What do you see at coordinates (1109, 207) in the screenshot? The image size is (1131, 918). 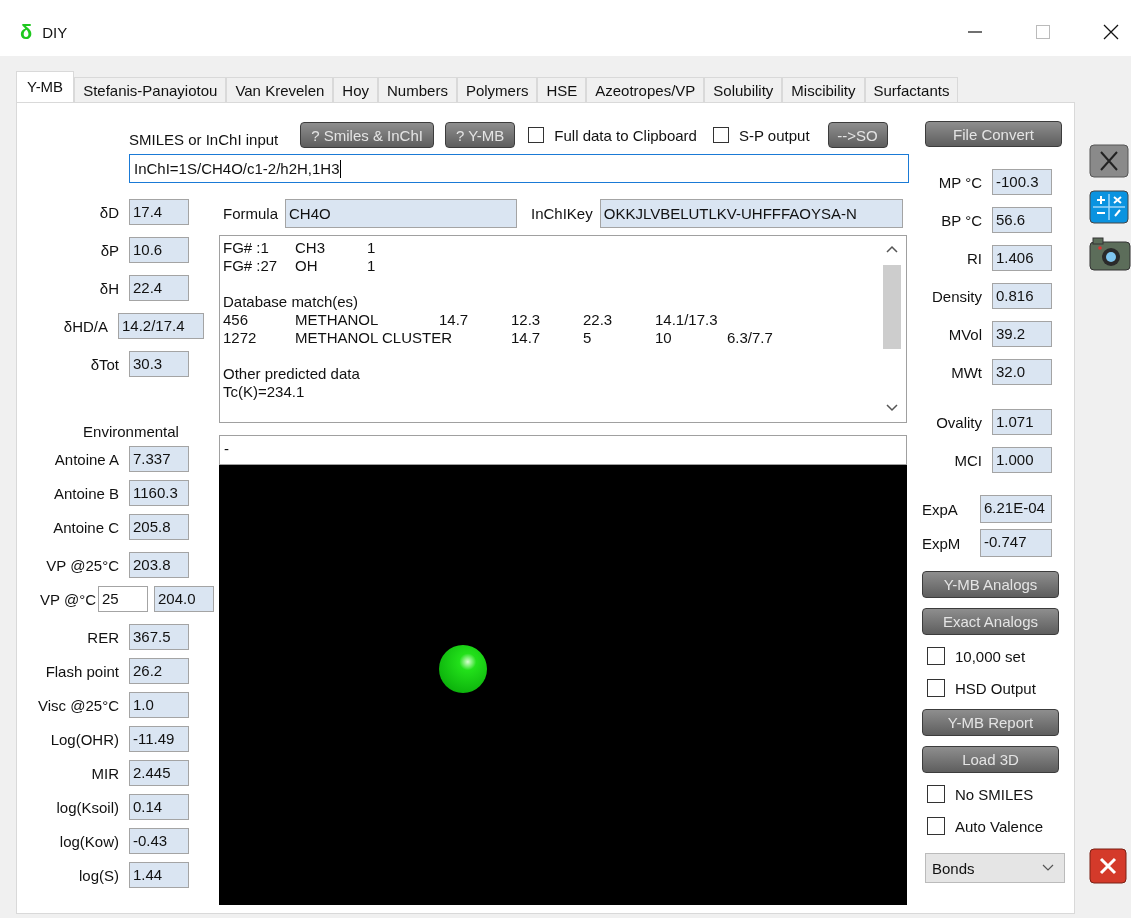 I see `calculator-icon` at bounding box center [1109, 207].